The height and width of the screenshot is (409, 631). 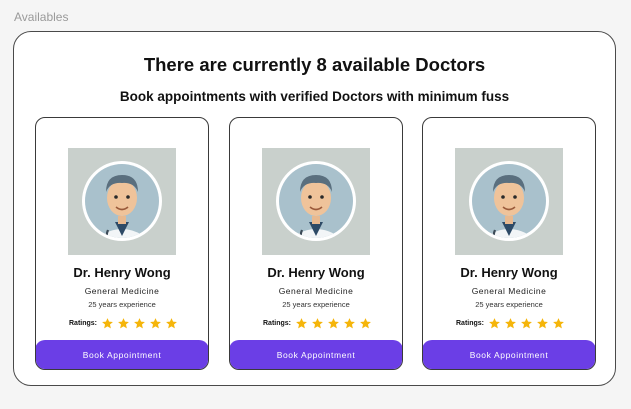 What do you see at coordinates (41, 17) in the screenshot?
I see `frame-label: Availables` at bounding box center [41, 17].